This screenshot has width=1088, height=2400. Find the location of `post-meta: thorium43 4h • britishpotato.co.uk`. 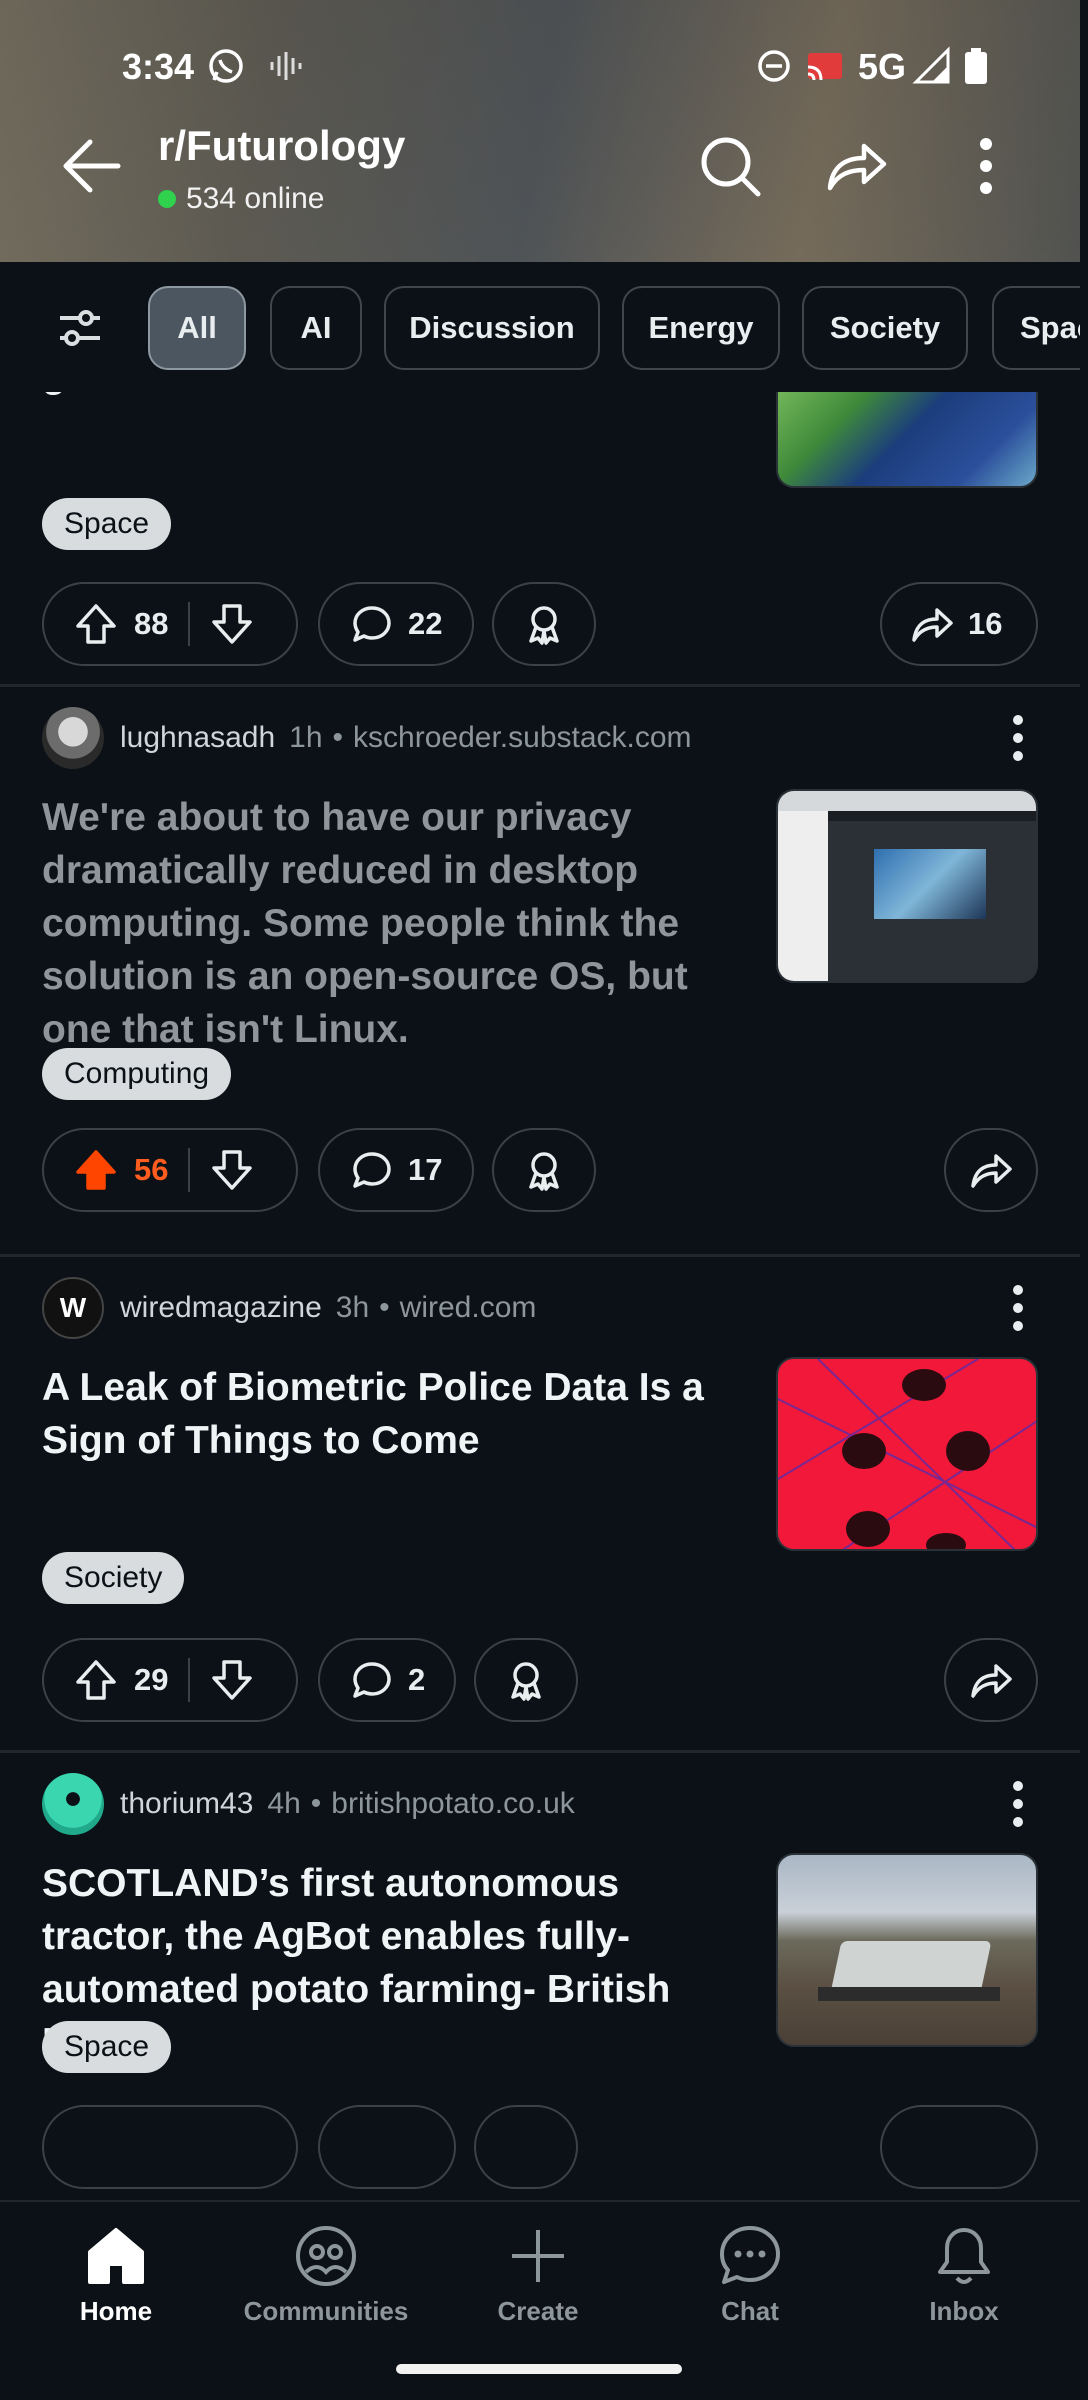

post-meta: thorium43 4h • britishpotato.co.uk is located at coordinates (308, 1804).